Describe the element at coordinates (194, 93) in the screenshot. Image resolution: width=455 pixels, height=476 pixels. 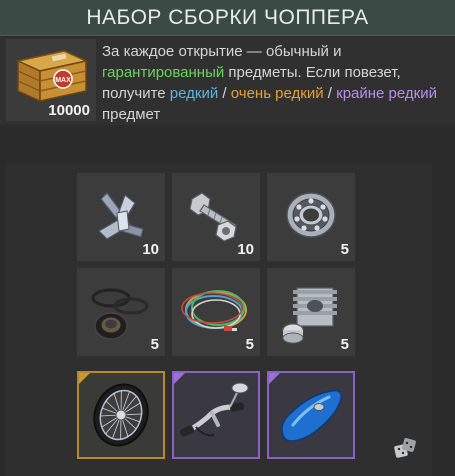
I see `rare-label: редкий` at that location.